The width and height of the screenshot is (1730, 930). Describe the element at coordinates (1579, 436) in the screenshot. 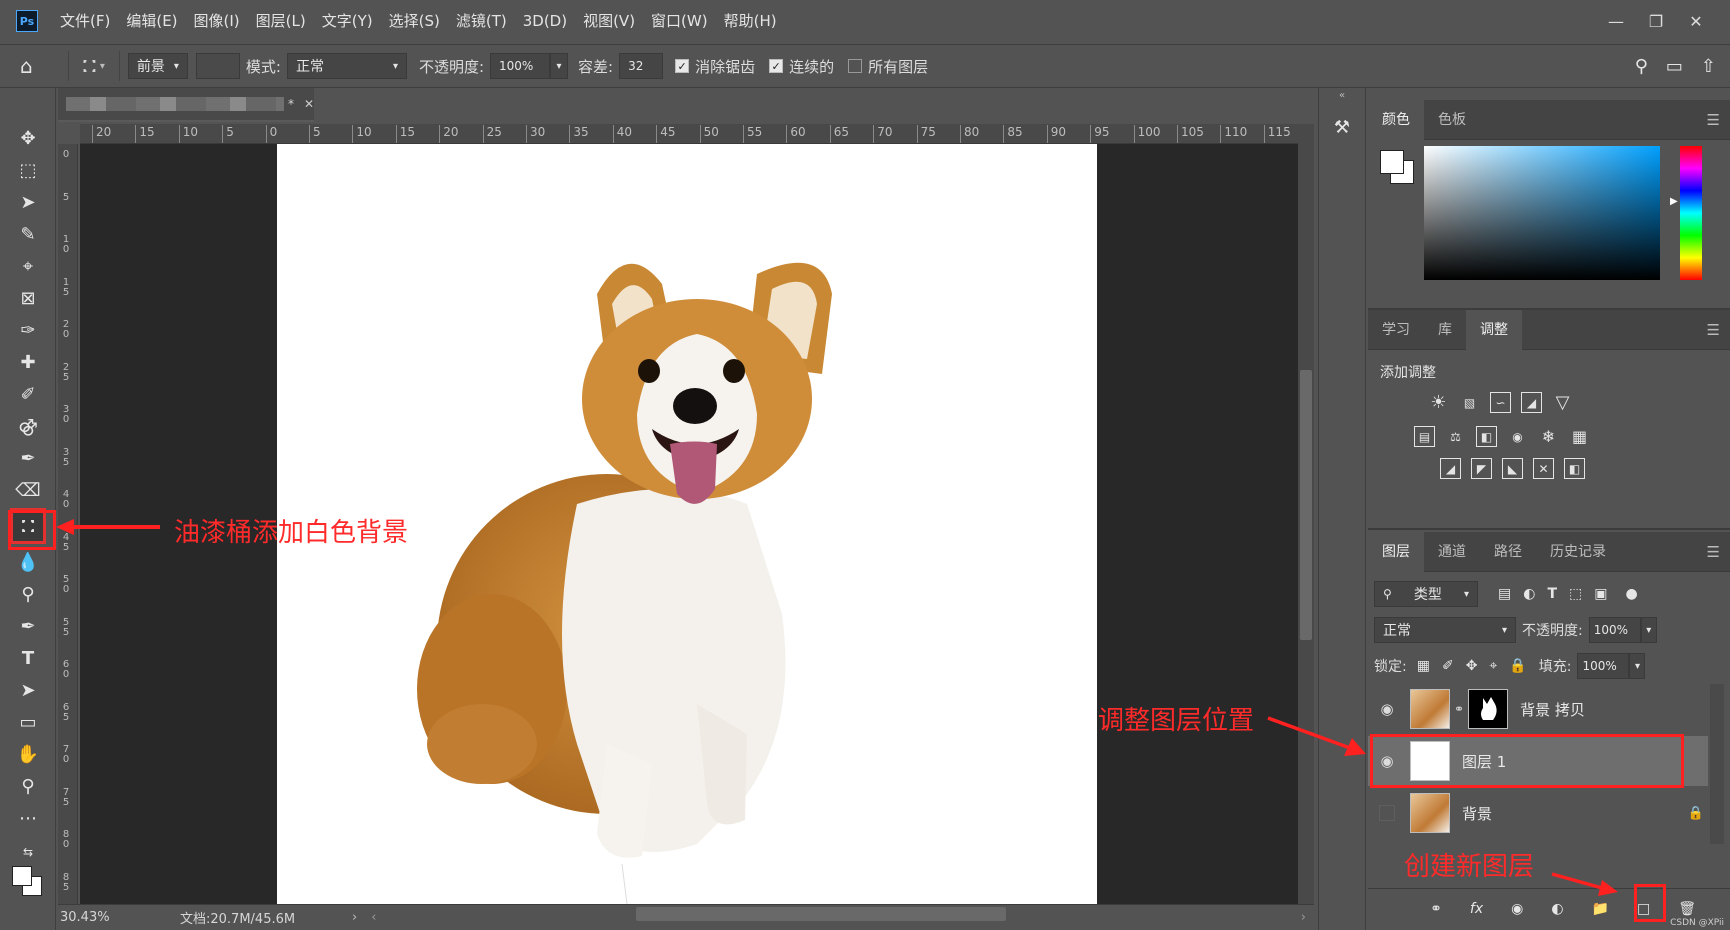

I see `color-lookup-icon: ▦` at that location.